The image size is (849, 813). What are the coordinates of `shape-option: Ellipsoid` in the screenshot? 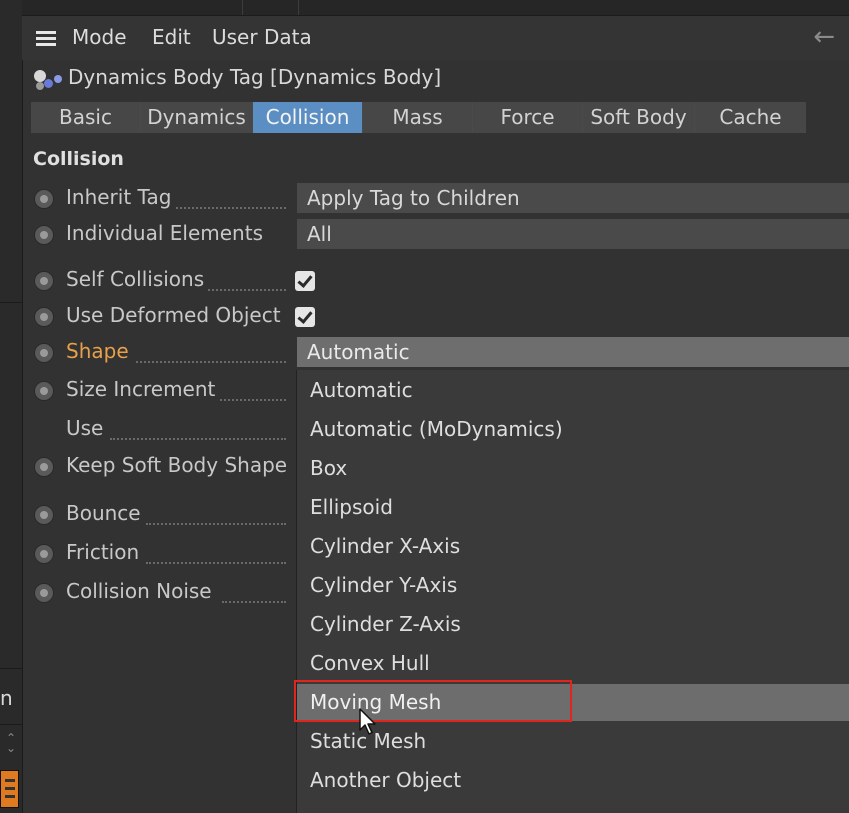 It's located at (573, 507).